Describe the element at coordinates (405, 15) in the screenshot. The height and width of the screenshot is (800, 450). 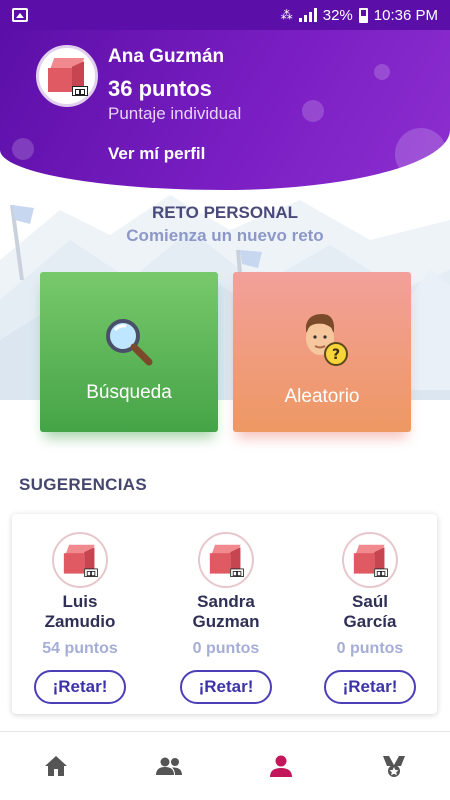
I see `clock: 10:36 PM` at that location.